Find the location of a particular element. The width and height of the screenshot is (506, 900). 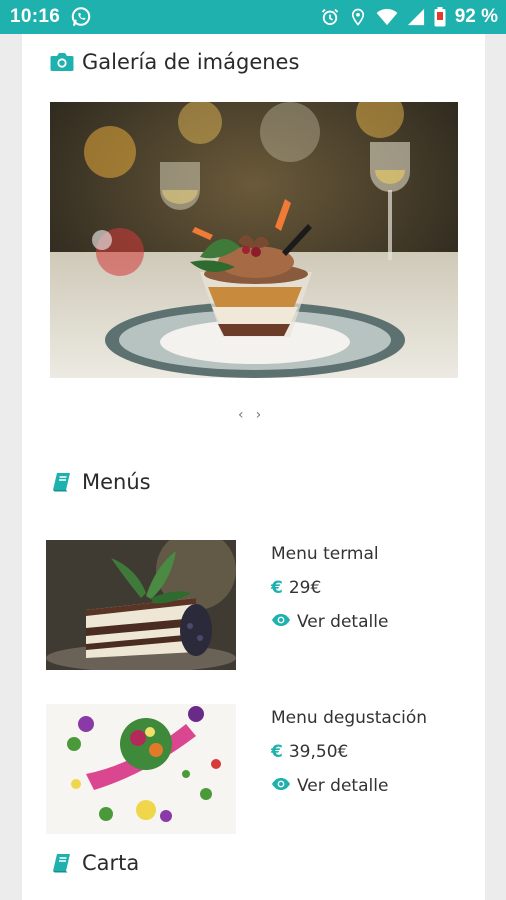

alarm-icon is located at coordinates (330, 17).